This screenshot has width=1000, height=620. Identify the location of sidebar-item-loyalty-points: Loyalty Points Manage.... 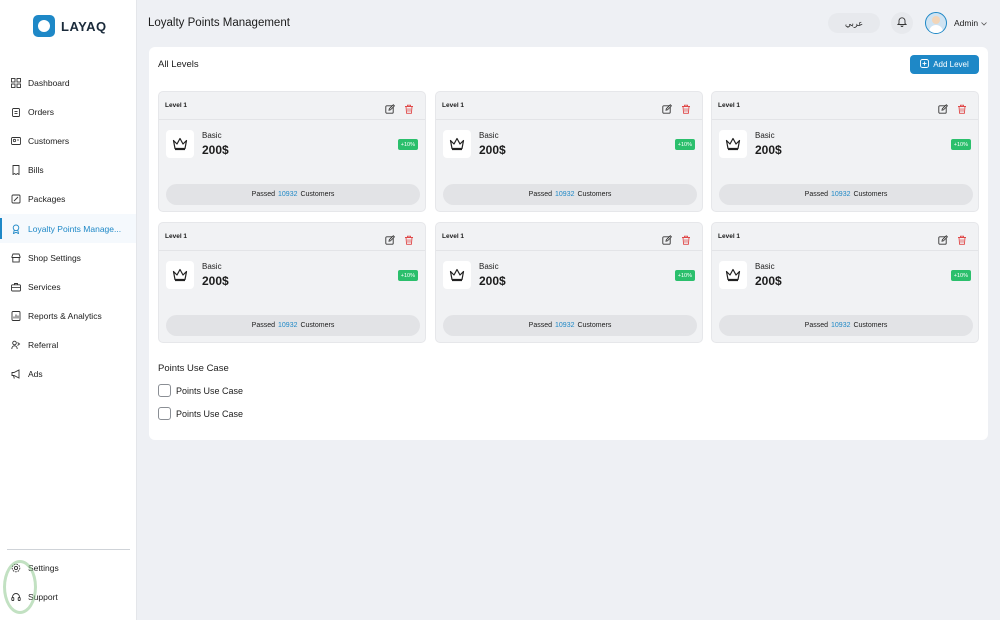
(68, 228).